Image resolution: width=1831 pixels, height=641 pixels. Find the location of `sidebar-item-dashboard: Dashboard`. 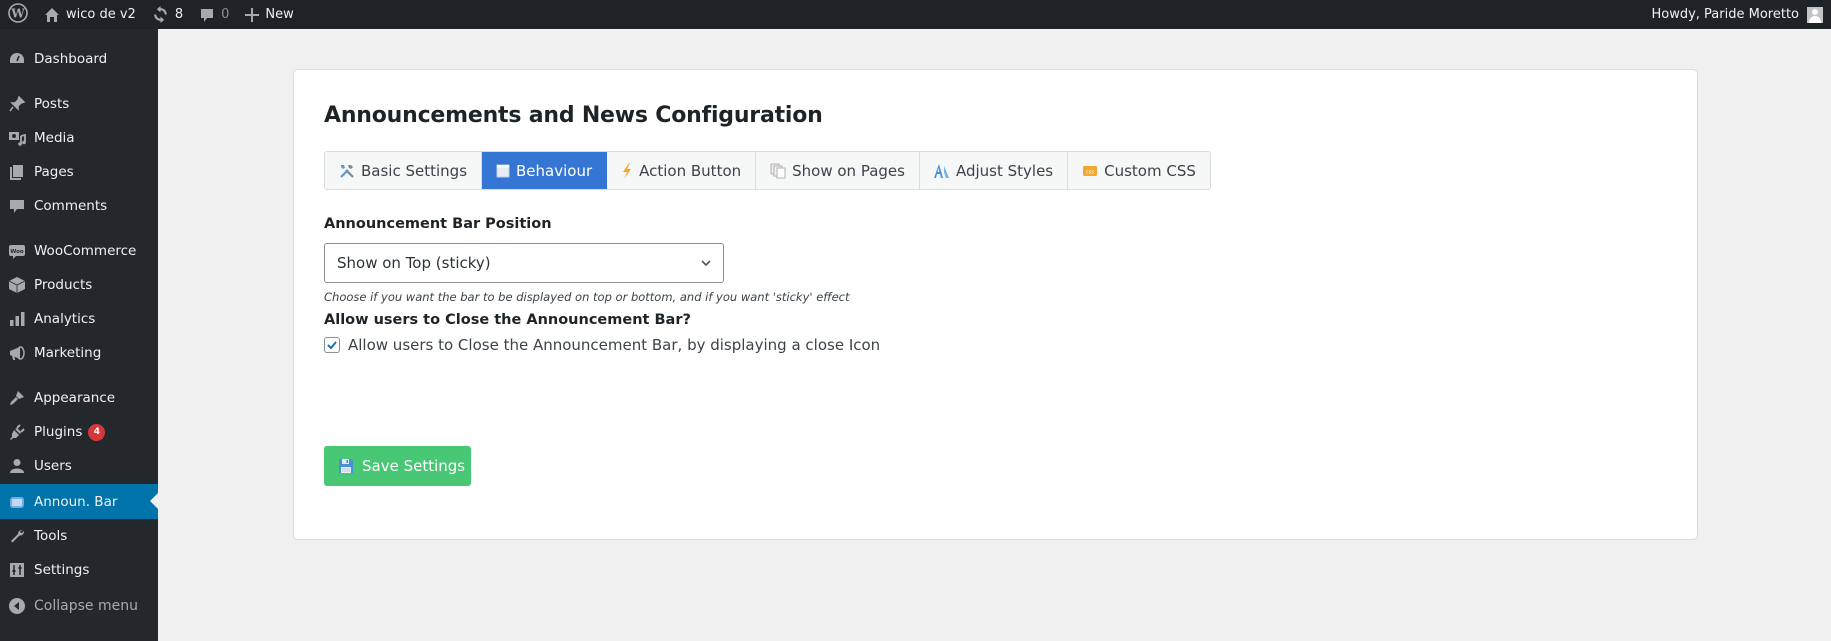

sidebar-item-dashboard: Dashboard is located at coordinates (79, 59).